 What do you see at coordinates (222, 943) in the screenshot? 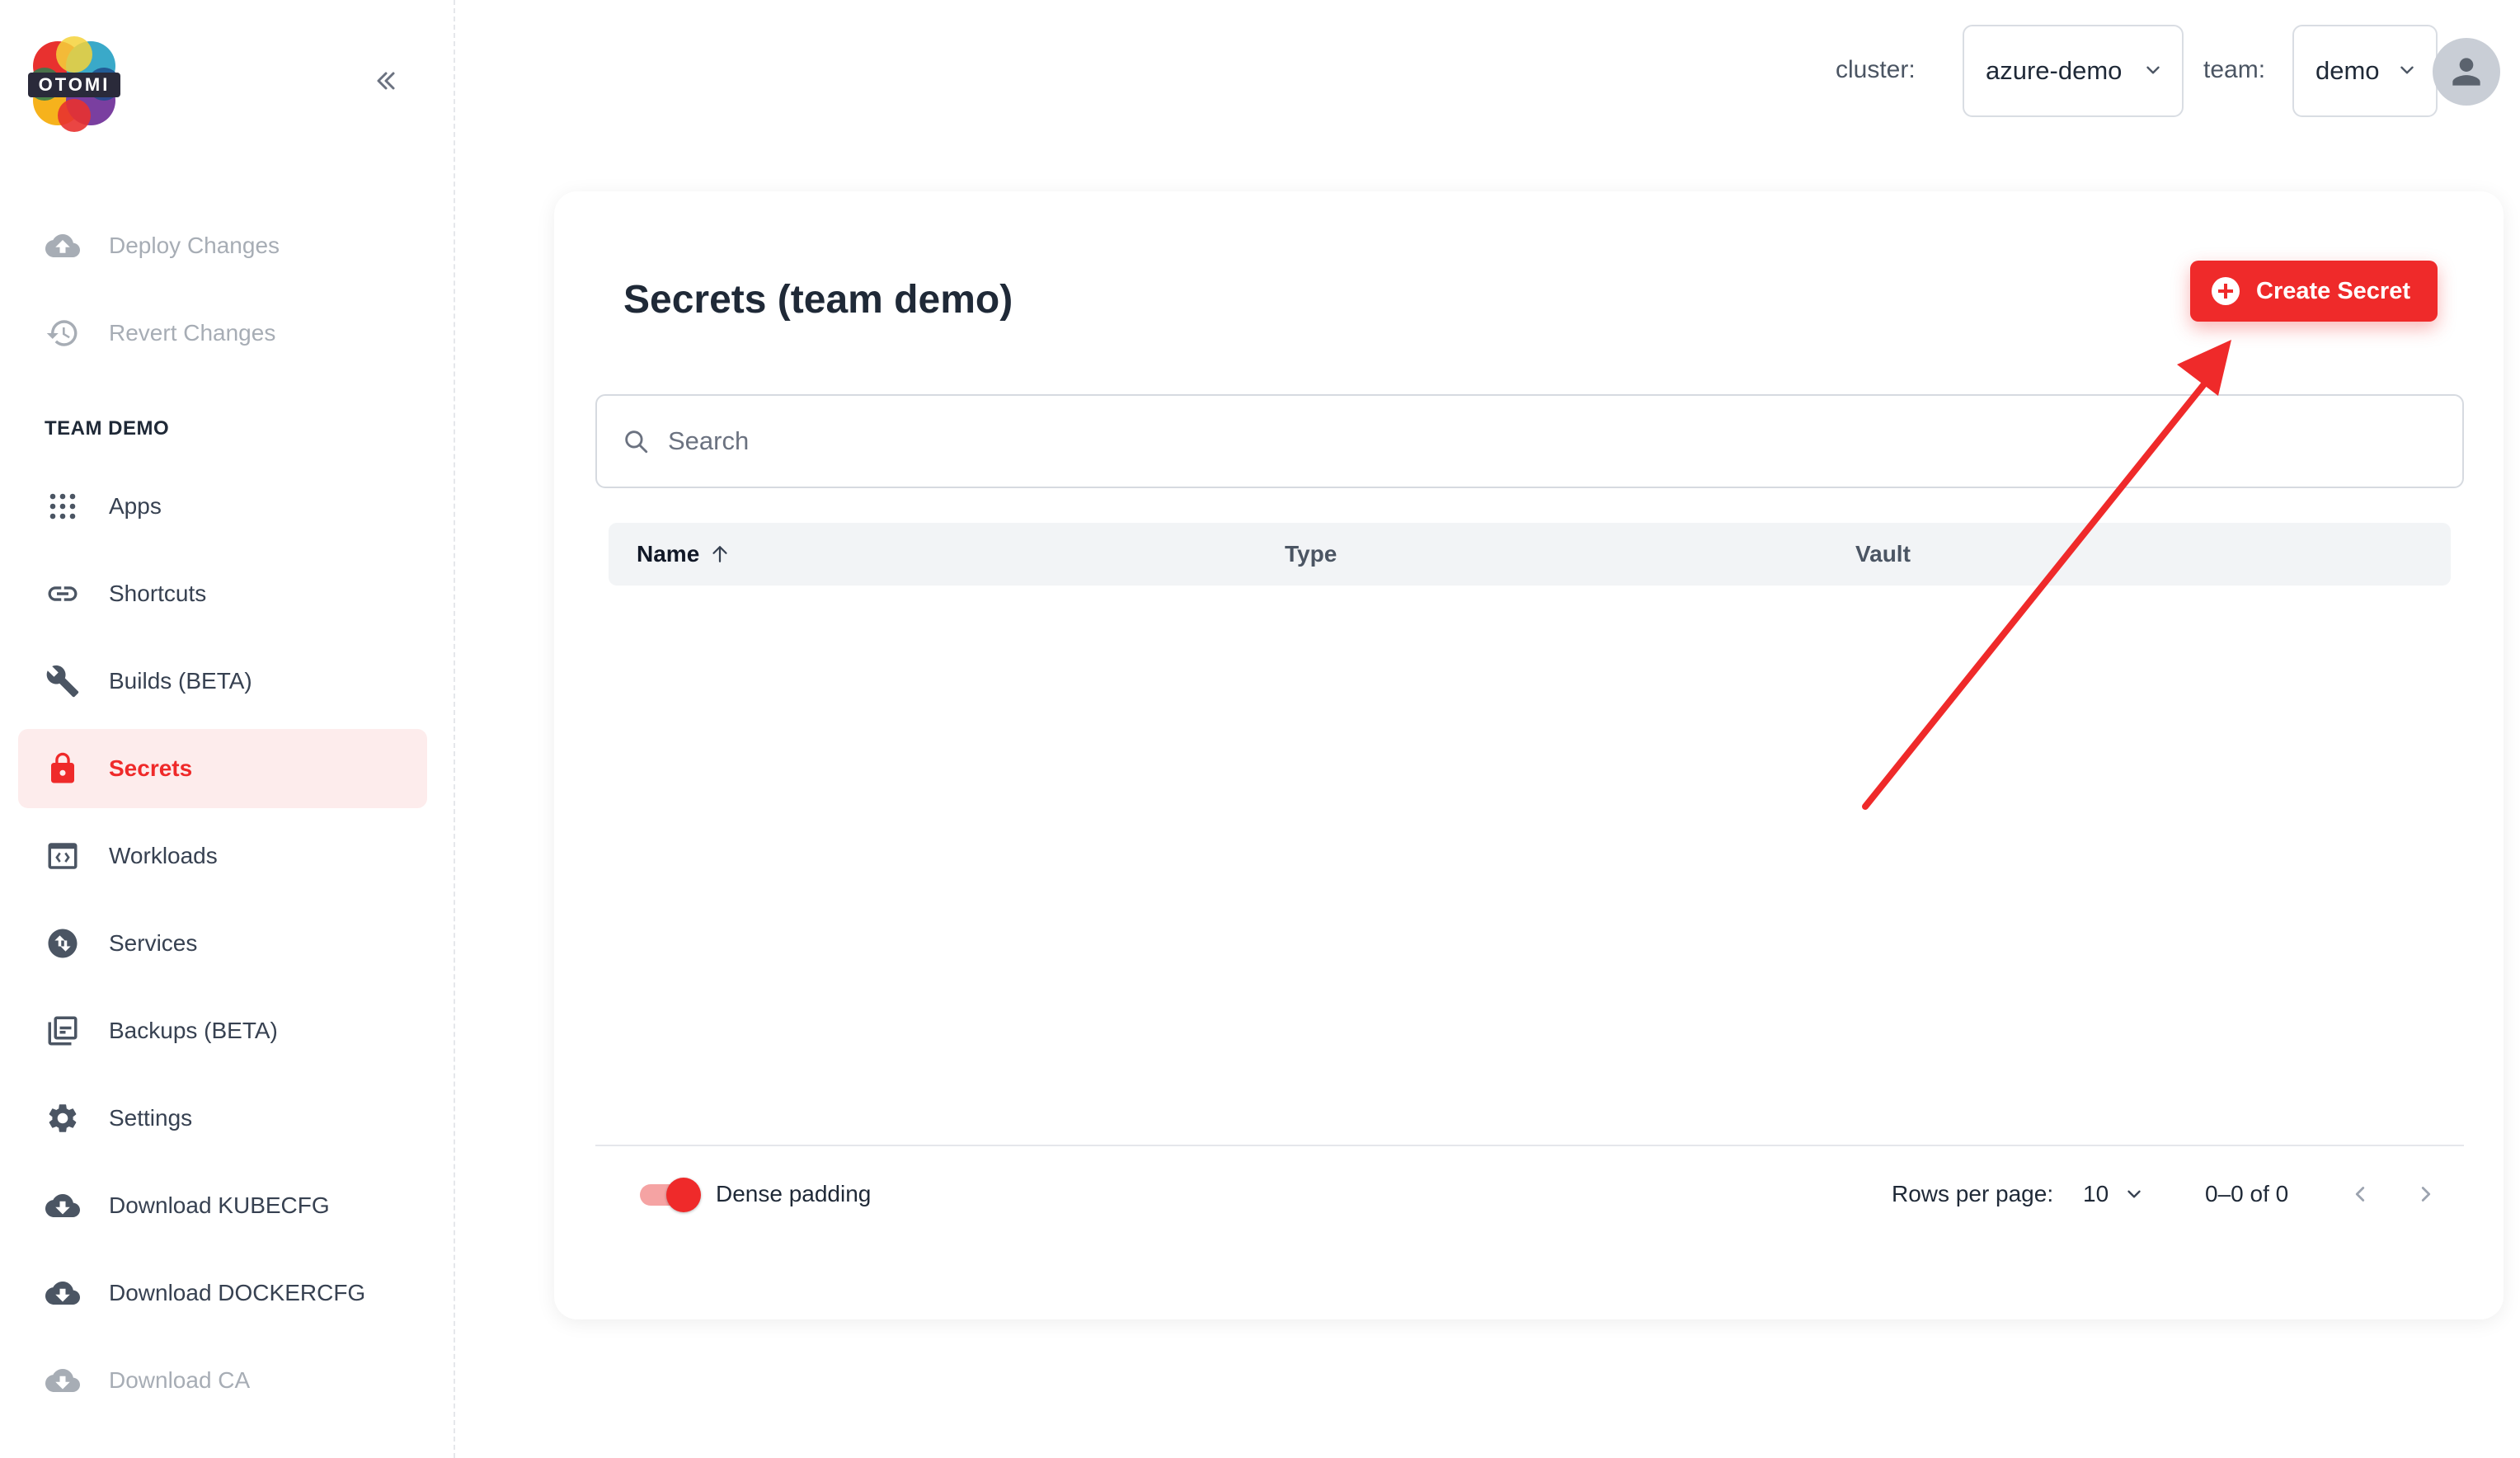
I see `sidebar-item-services: Services` at bounding box center [222, 943].